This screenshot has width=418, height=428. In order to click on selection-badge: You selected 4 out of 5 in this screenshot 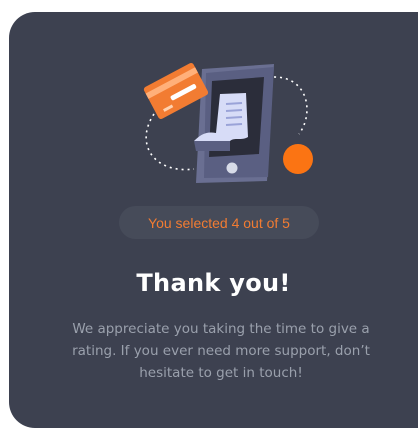, I will do `click(219, 222)`.